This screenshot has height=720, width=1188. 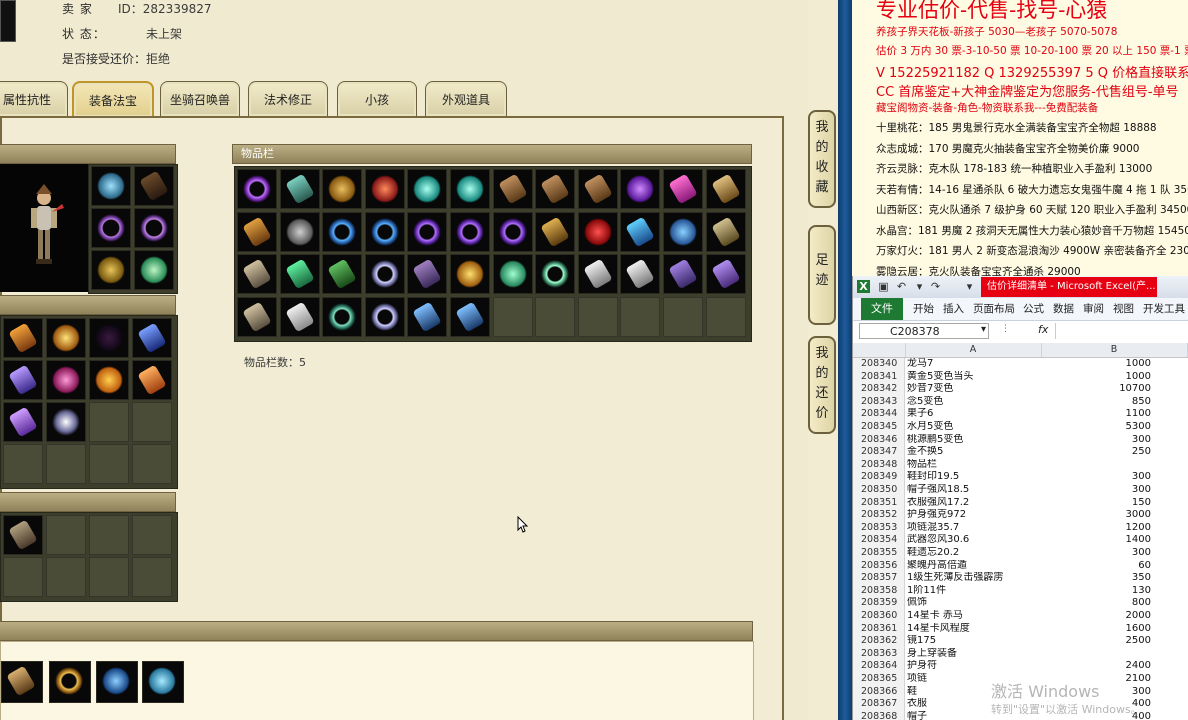 What do you see at coordinates (1096, 578) in the screenshot?
I see `cell-price: 350` at bounding box center [1096, 578].